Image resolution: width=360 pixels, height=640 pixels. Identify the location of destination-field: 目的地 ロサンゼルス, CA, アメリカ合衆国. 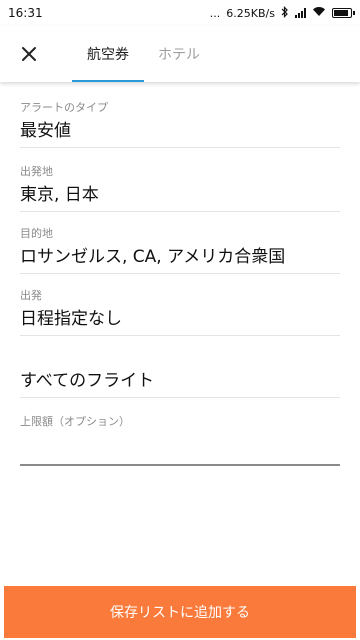
(180, 250).